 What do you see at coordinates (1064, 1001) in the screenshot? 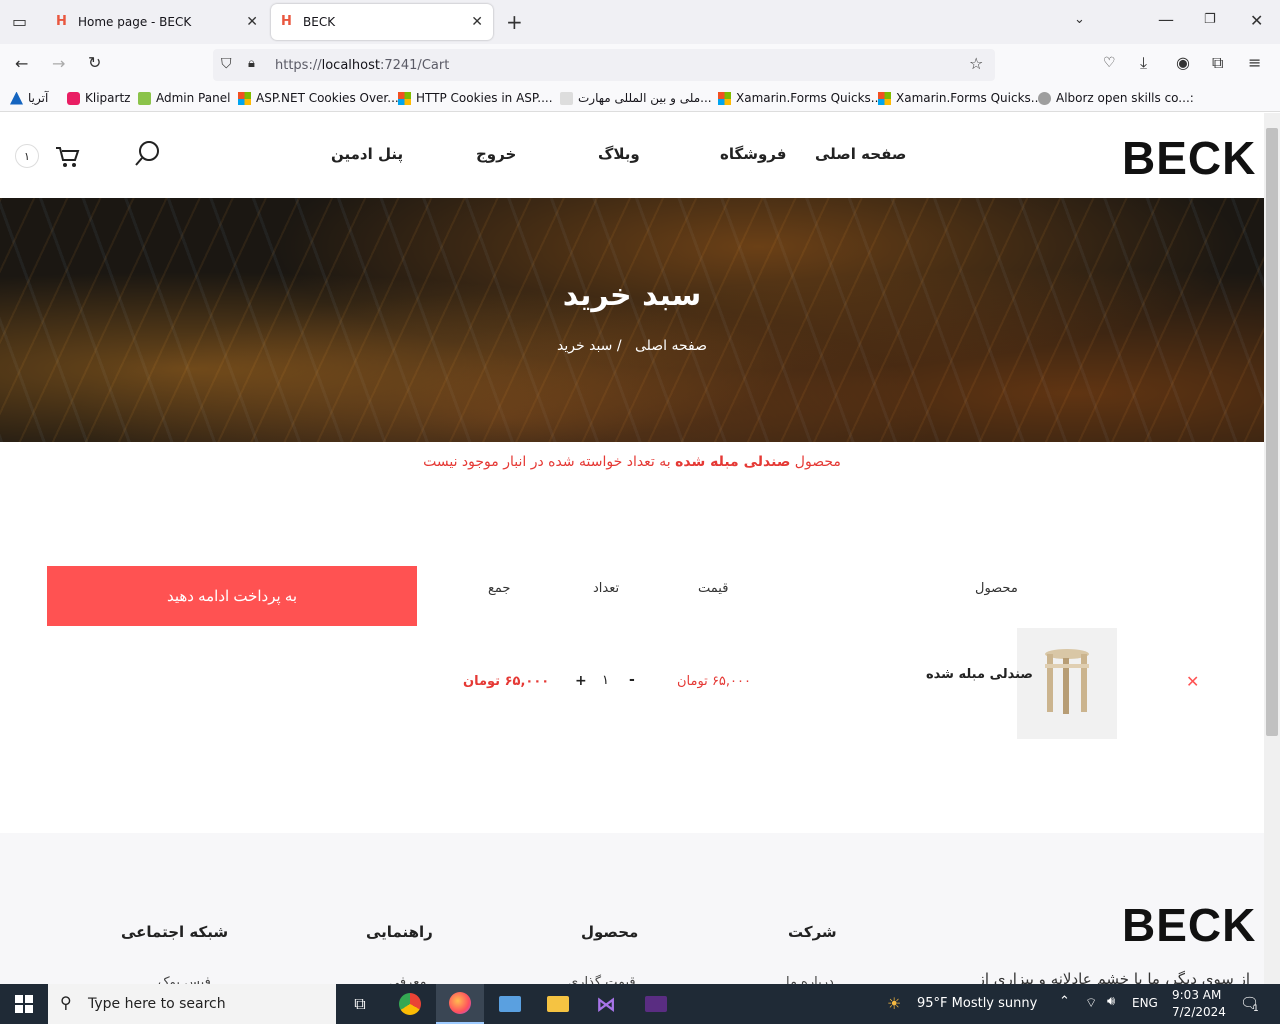
I see `chevron-up-icon: ⌃` at bounding box center [1064, 1001].